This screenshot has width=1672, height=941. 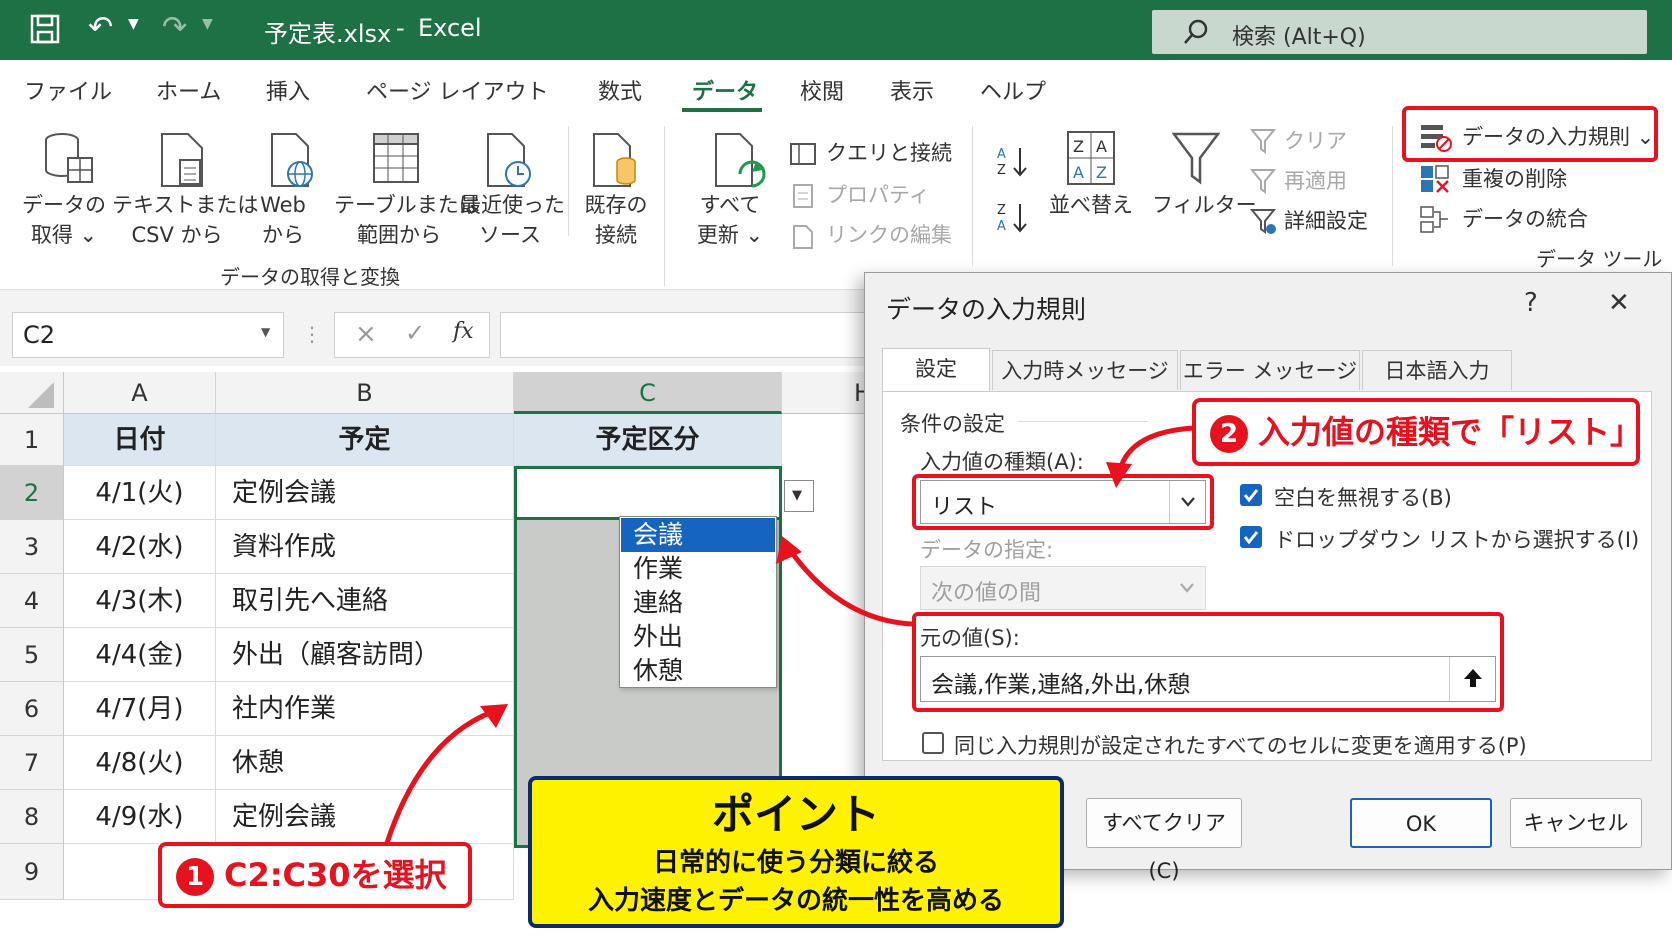 What do you see at coordinates (1229, 434) in the screenshot?
I see `step2-number: 2` at bounding box center [1229, 434].